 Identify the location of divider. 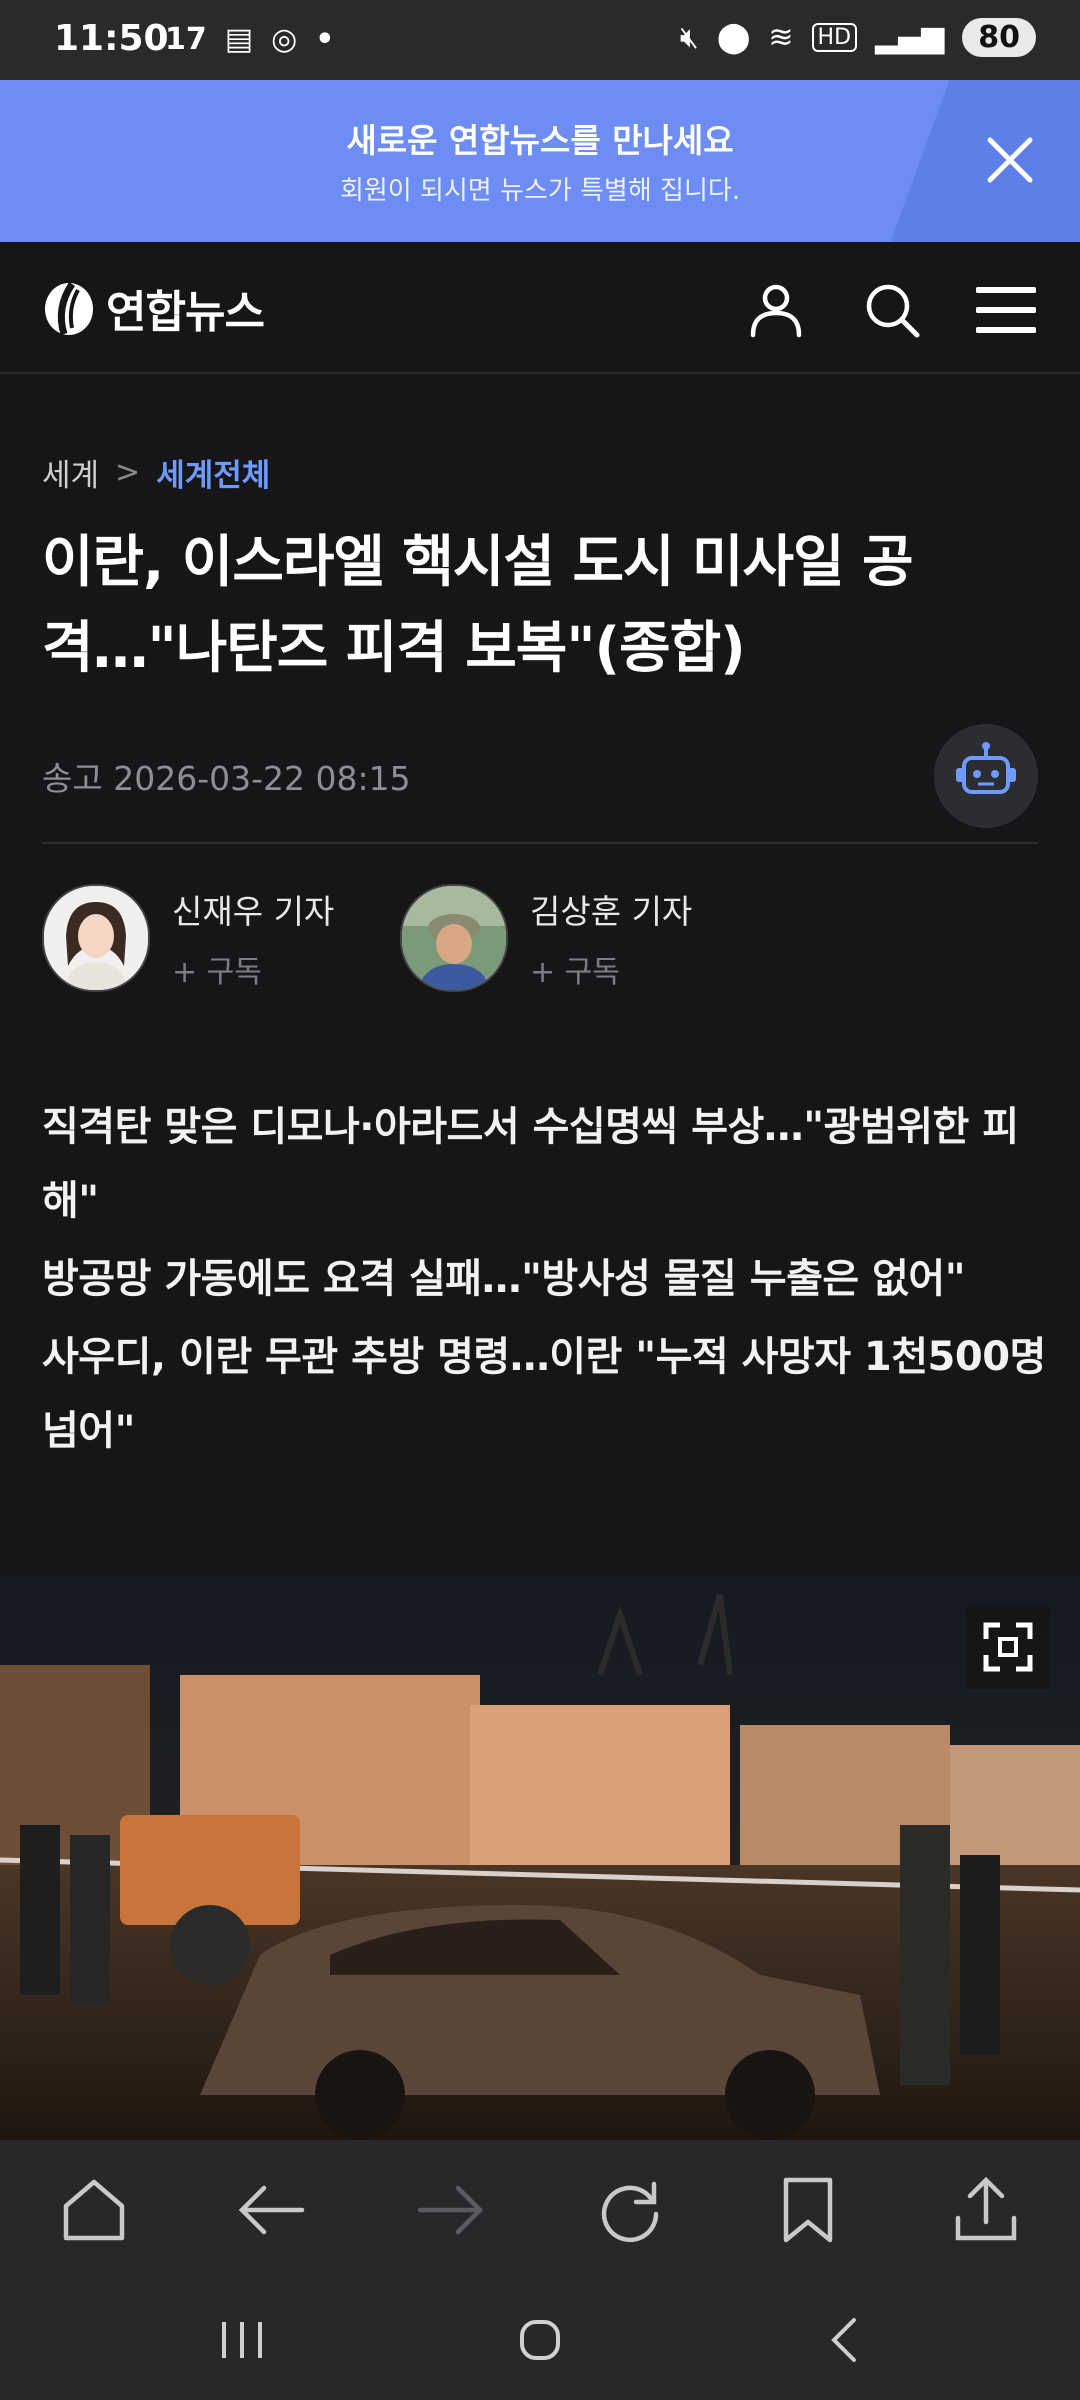
(540, 843).